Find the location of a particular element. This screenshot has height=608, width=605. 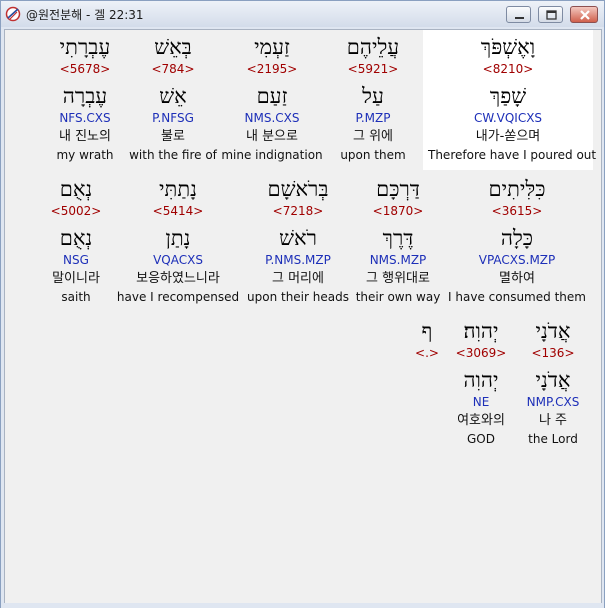

minimize-icon is located at coordinates (519, 18).